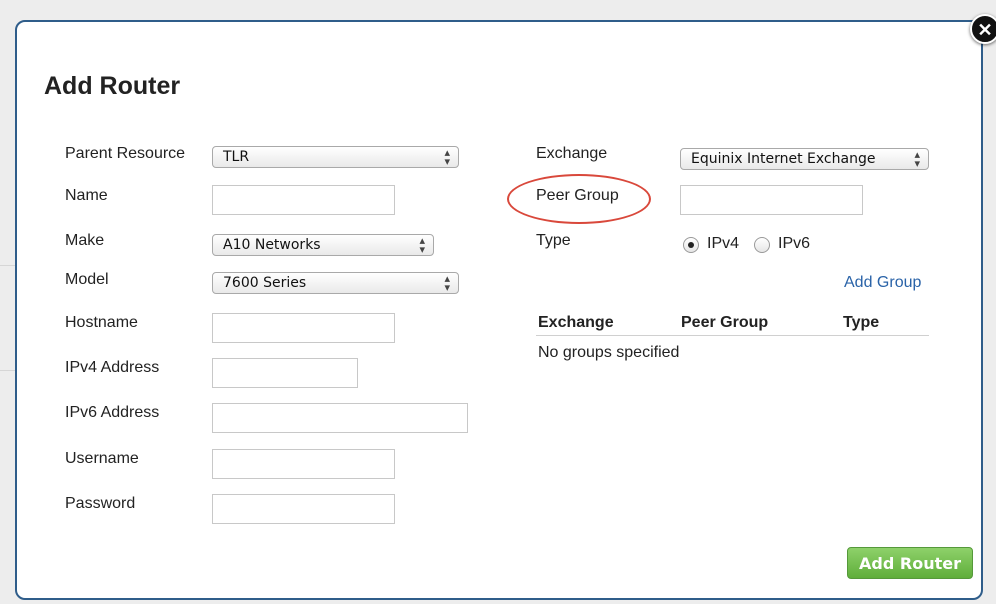 The height and width of the screenshot is (604, 996). Describe the element at coordinates (272, 245) in the screenshot. I see `make-value: A10 Networks` at that location.